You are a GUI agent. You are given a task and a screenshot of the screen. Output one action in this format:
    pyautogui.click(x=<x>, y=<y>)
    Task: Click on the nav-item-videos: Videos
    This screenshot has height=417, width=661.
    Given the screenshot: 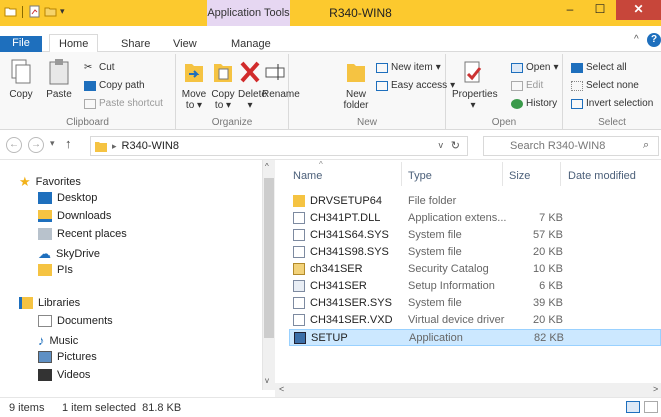 What is the action you would take?
    pyautogui.click(x=64, y=375)
    